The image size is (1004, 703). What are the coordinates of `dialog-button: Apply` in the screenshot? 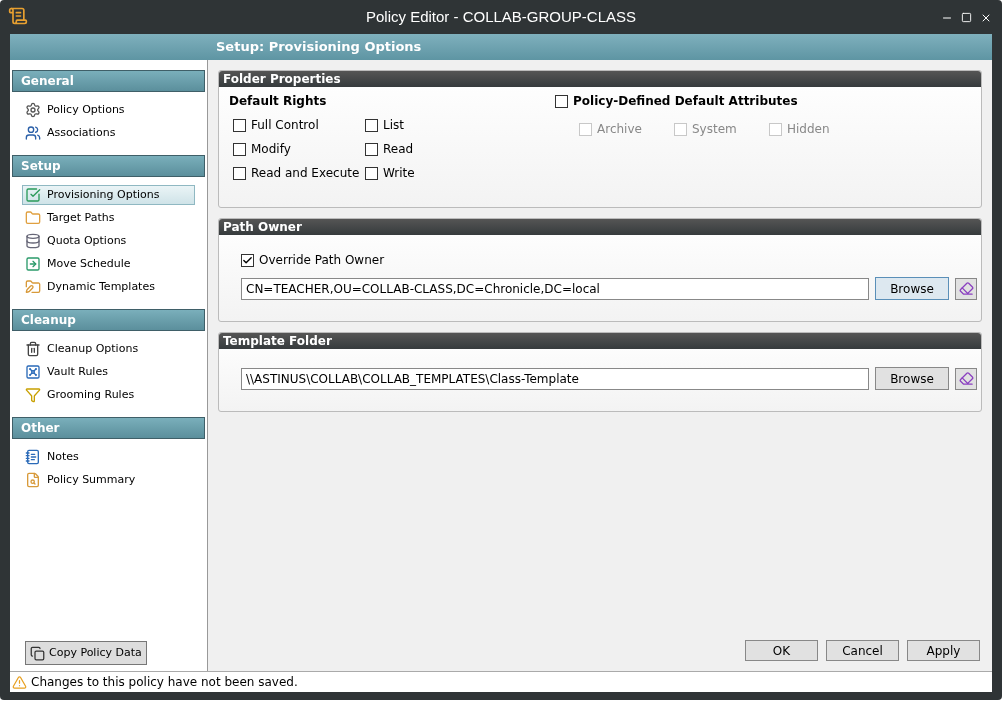 It's located at (943, 650).